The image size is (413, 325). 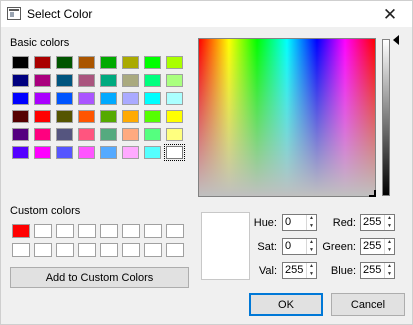 I want to click on hue-spinbox: 0 ▲ ▼, so click(x=299, y=222).